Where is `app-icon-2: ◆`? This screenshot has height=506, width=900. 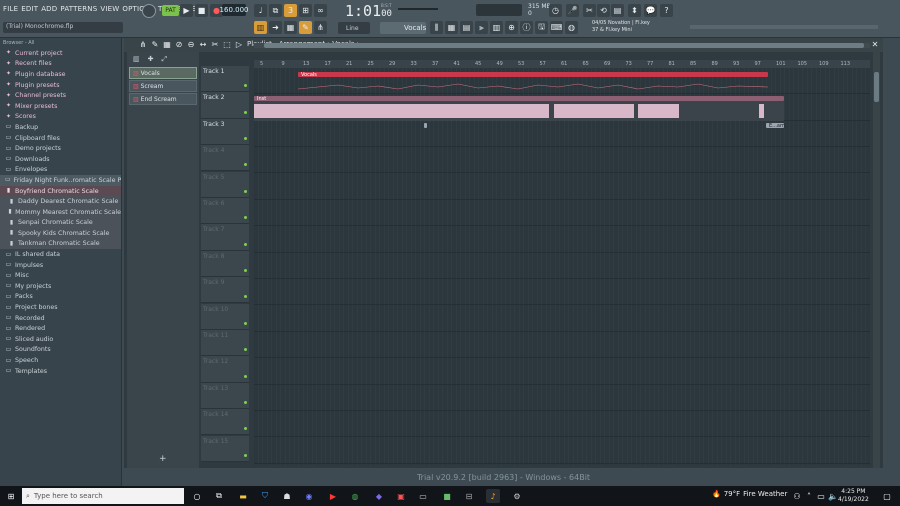
app-icon-2: ◆ is located at coordinates (379, 496).